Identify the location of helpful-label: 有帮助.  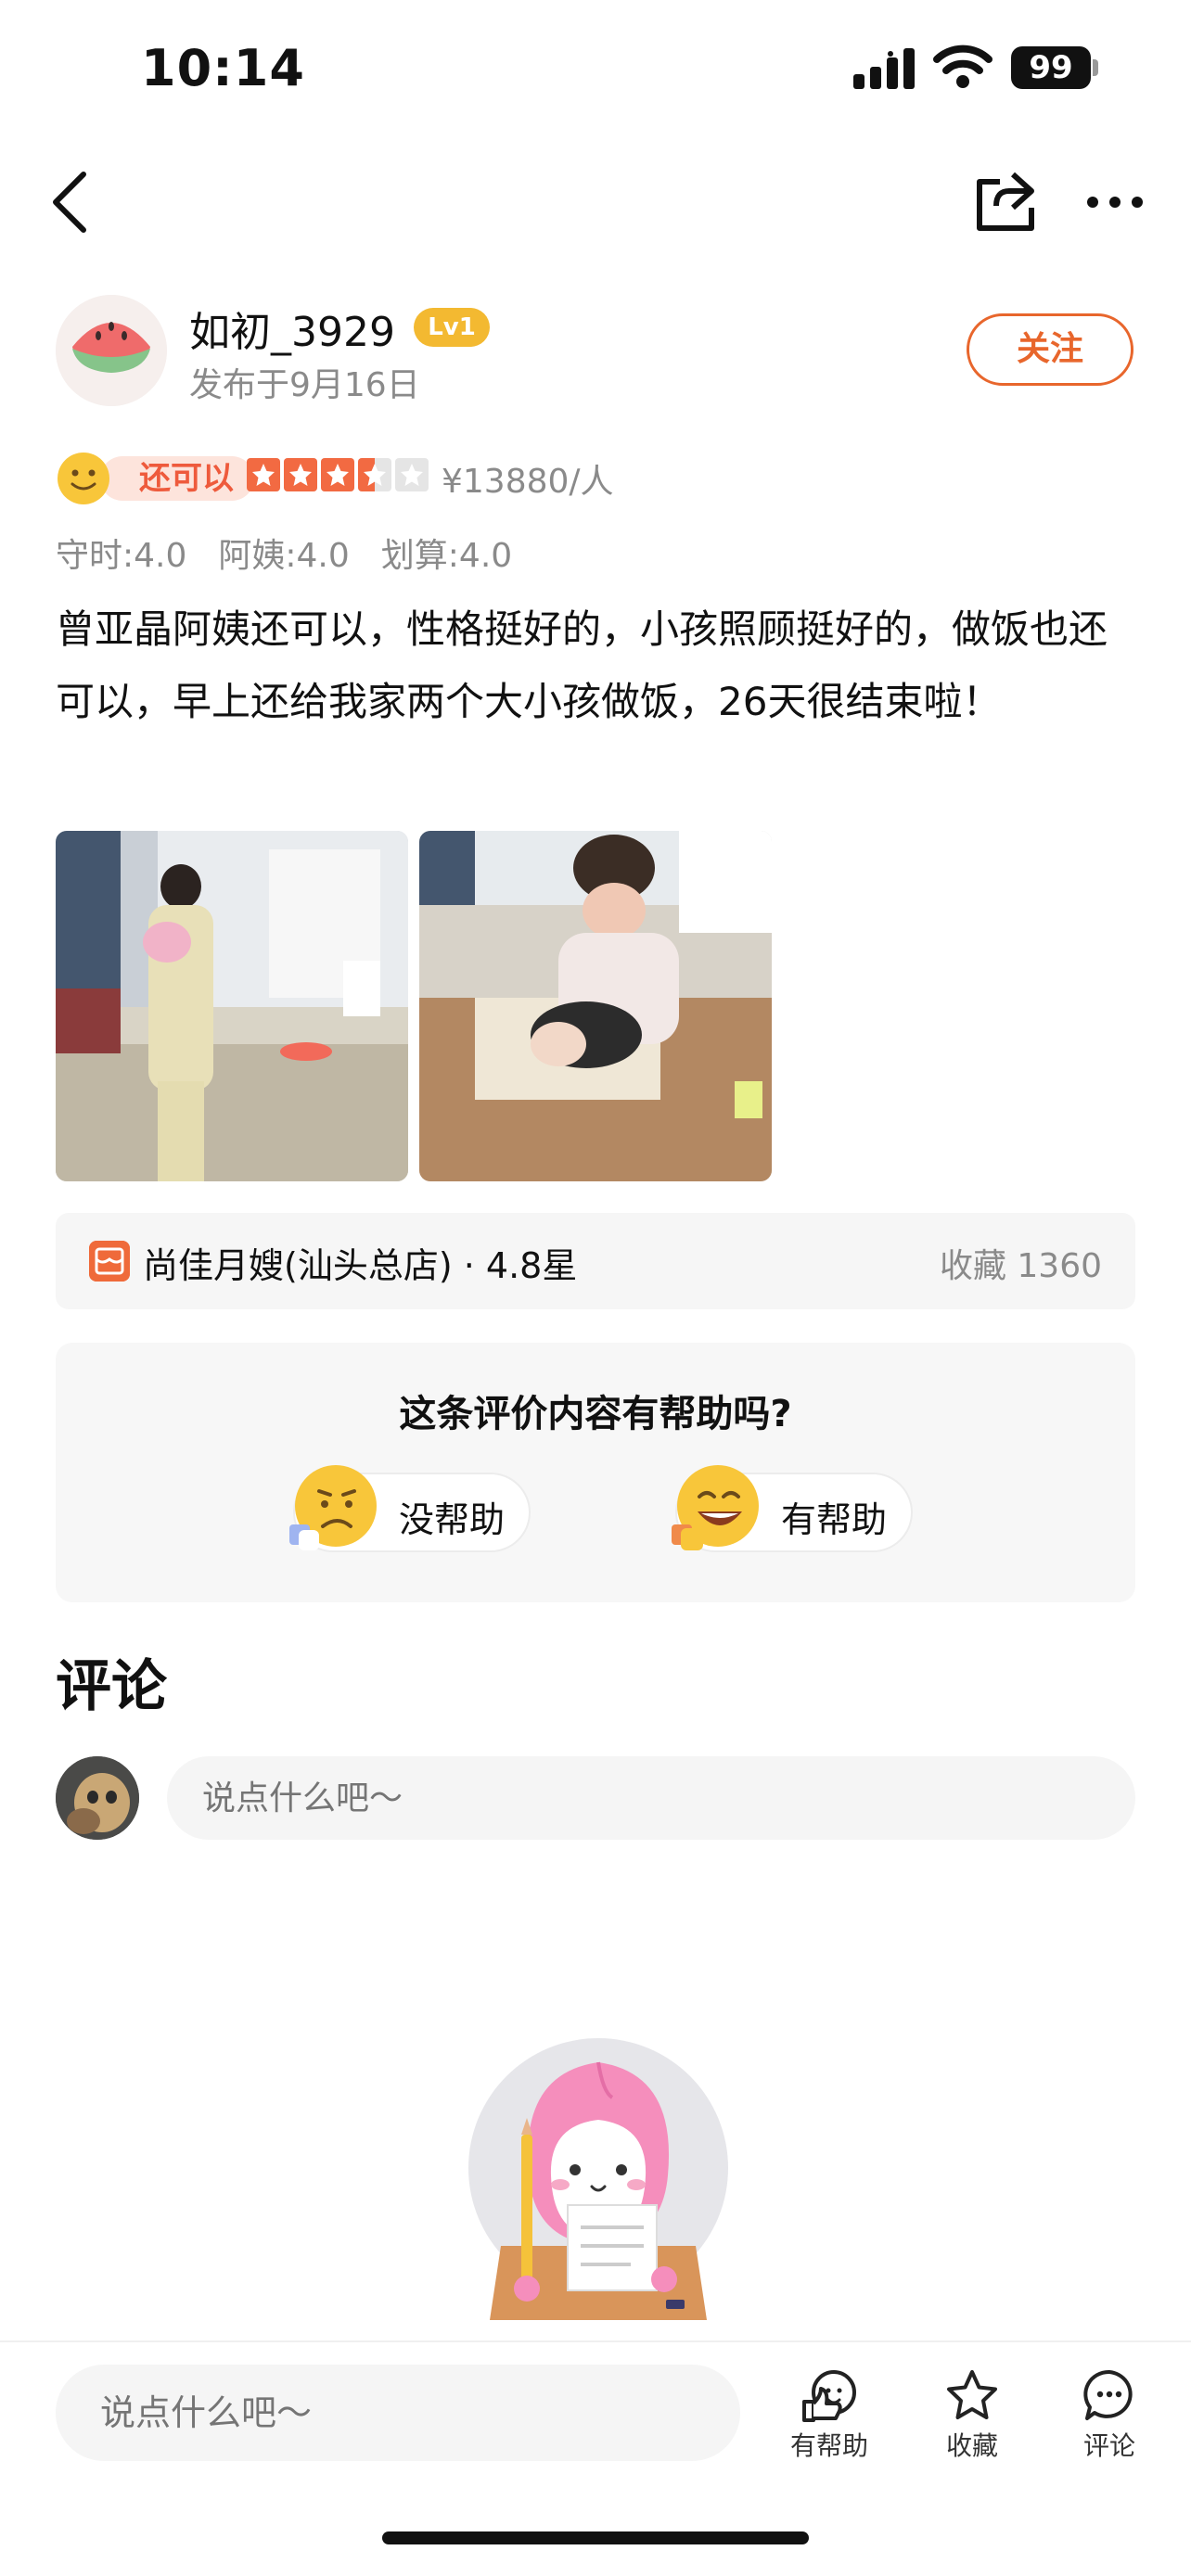
(834, 1519).